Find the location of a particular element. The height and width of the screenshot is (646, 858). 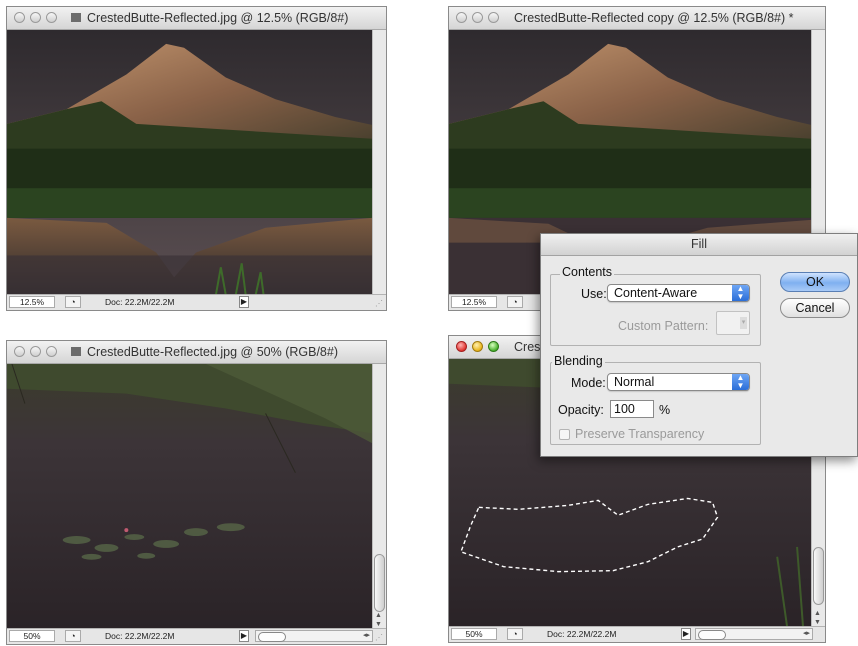

preserve-transparency-checkbox is located at coordinates (564, 434).